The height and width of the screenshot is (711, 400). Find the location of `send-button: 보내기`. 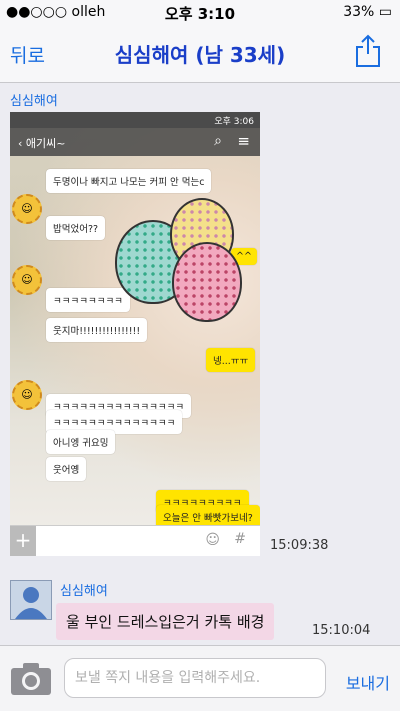

send-button: 보내기 is located at coordinates (368, 682).